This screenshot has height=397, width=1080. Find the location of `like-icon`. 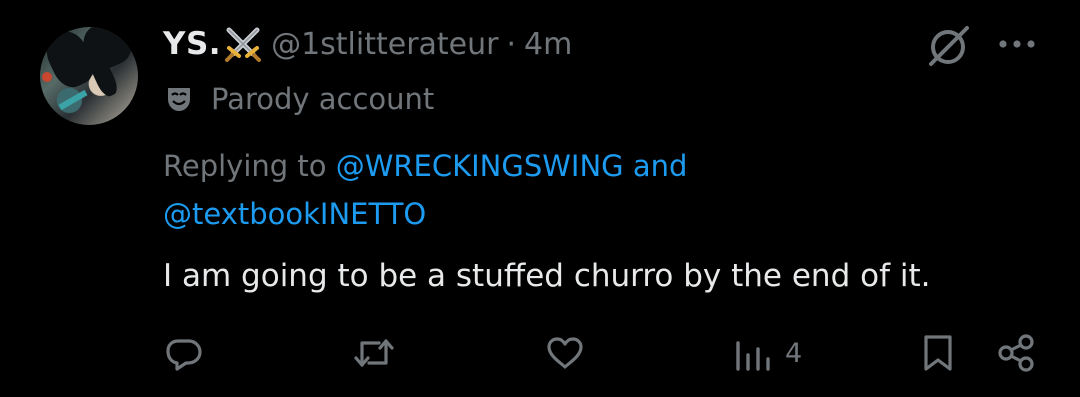

like-icon is located at coordinates (565, 353).